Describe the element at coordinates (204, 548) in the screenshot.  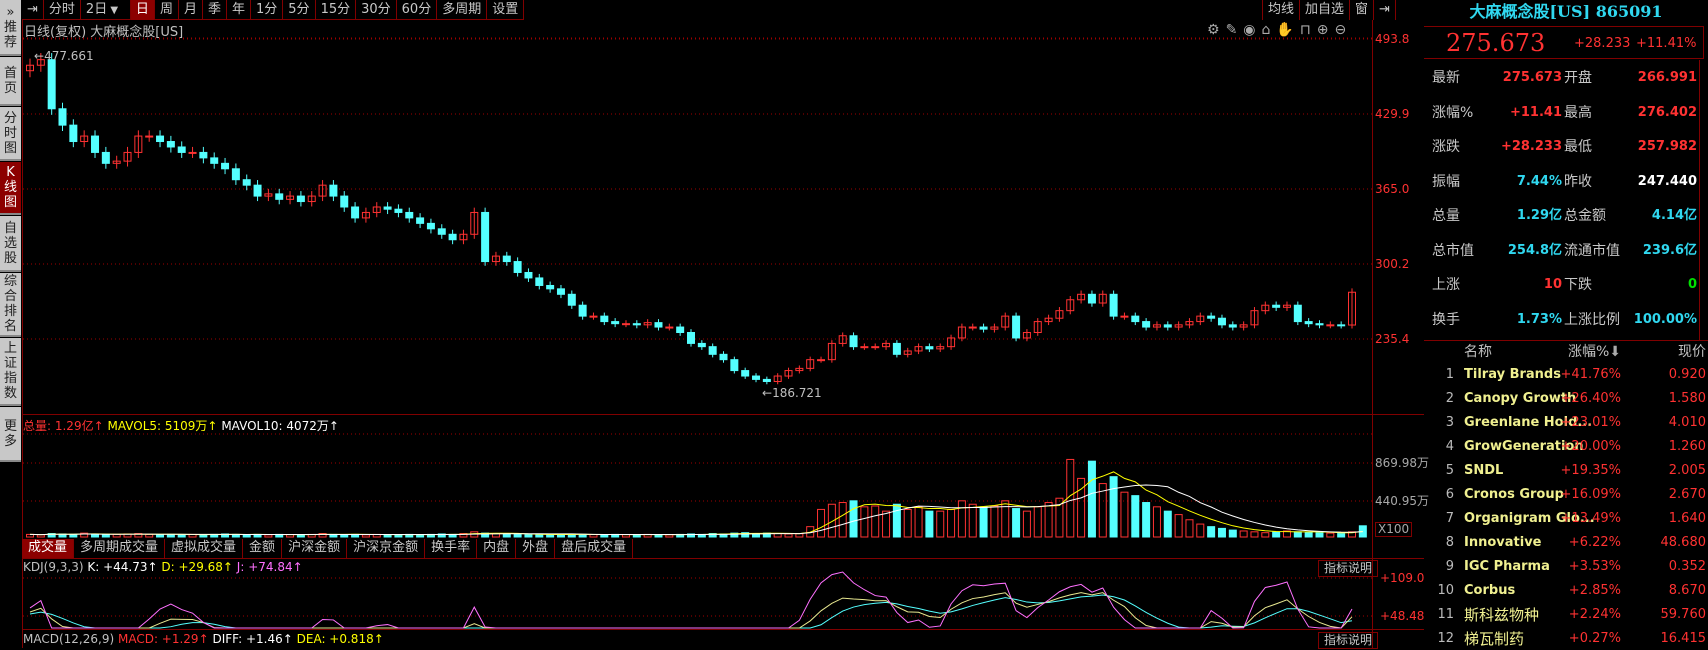
I see `indicator-tab: 虚拟成交量` at that location.